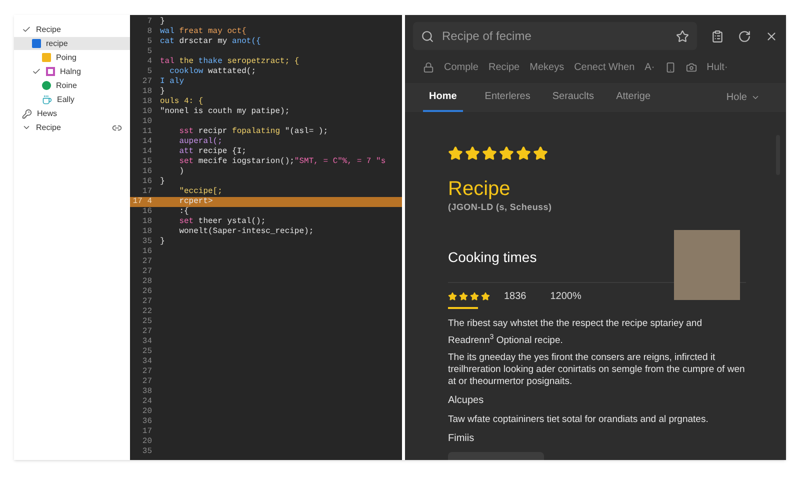  I want to click on line-number: 22, so click(147, 312).